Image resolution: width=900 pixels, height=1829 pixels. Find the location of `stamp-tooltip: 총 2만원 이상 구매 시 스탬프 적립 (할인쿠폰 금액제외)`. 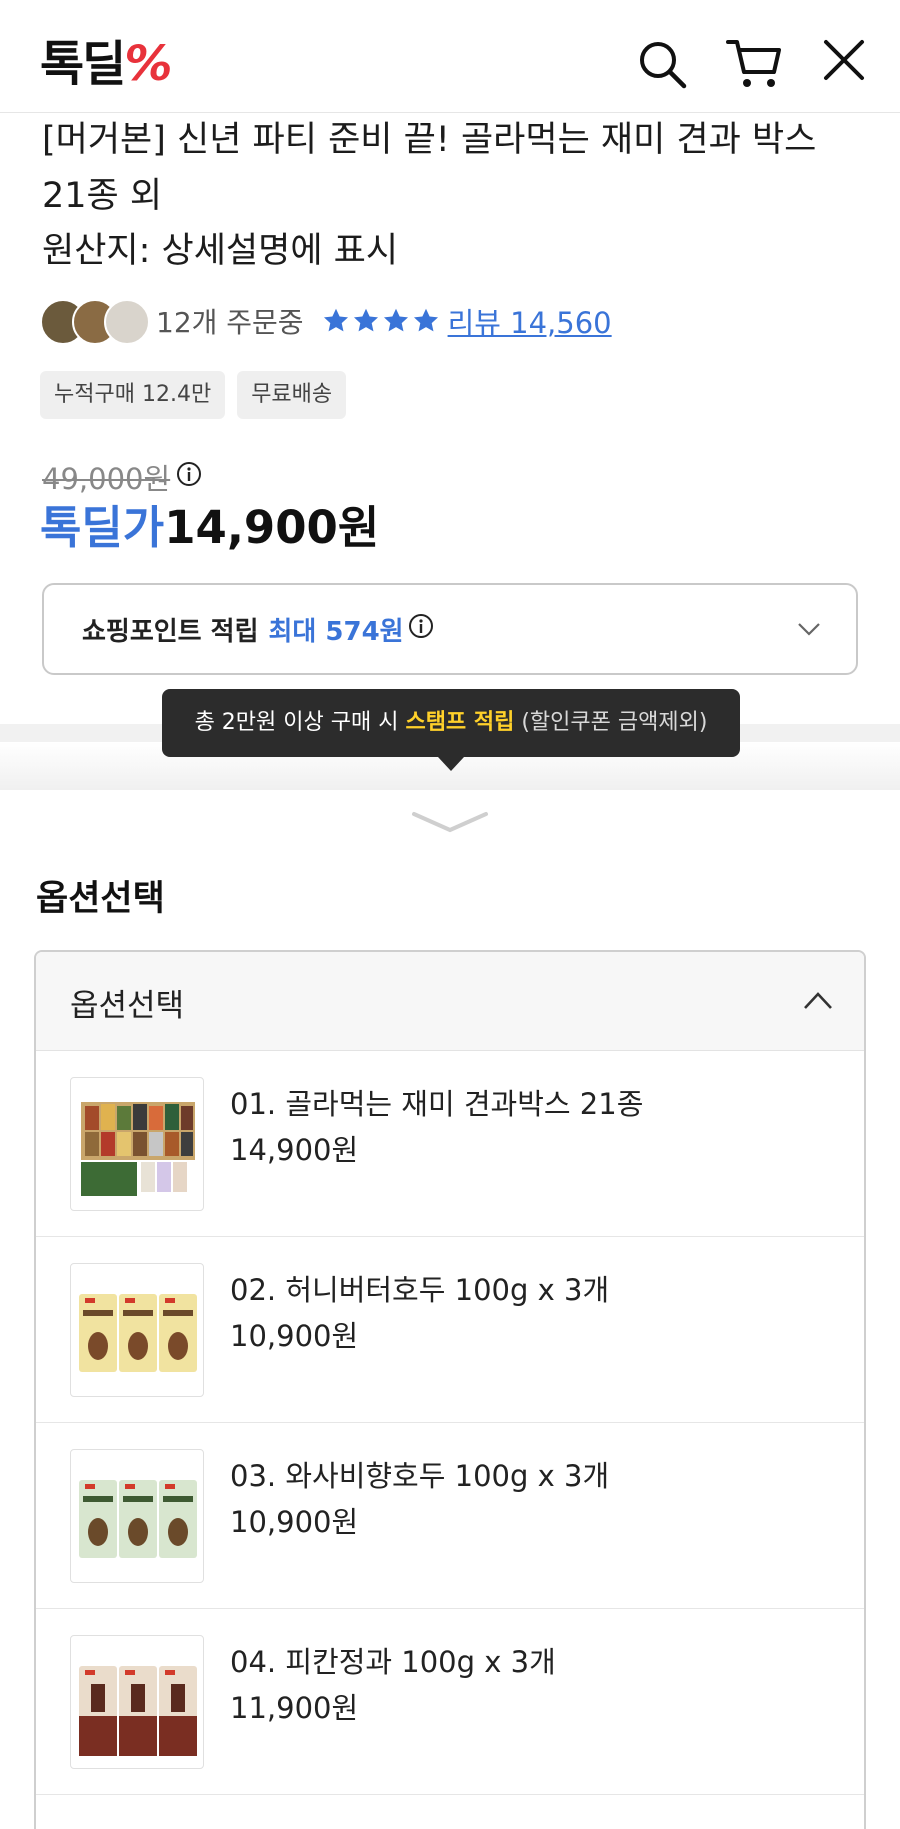

stamp-tooltip: 총 2만원 이상 구매 시 스탬프 적립 (할인쿠폰 금액제외) is located at coordinates (451, 730).